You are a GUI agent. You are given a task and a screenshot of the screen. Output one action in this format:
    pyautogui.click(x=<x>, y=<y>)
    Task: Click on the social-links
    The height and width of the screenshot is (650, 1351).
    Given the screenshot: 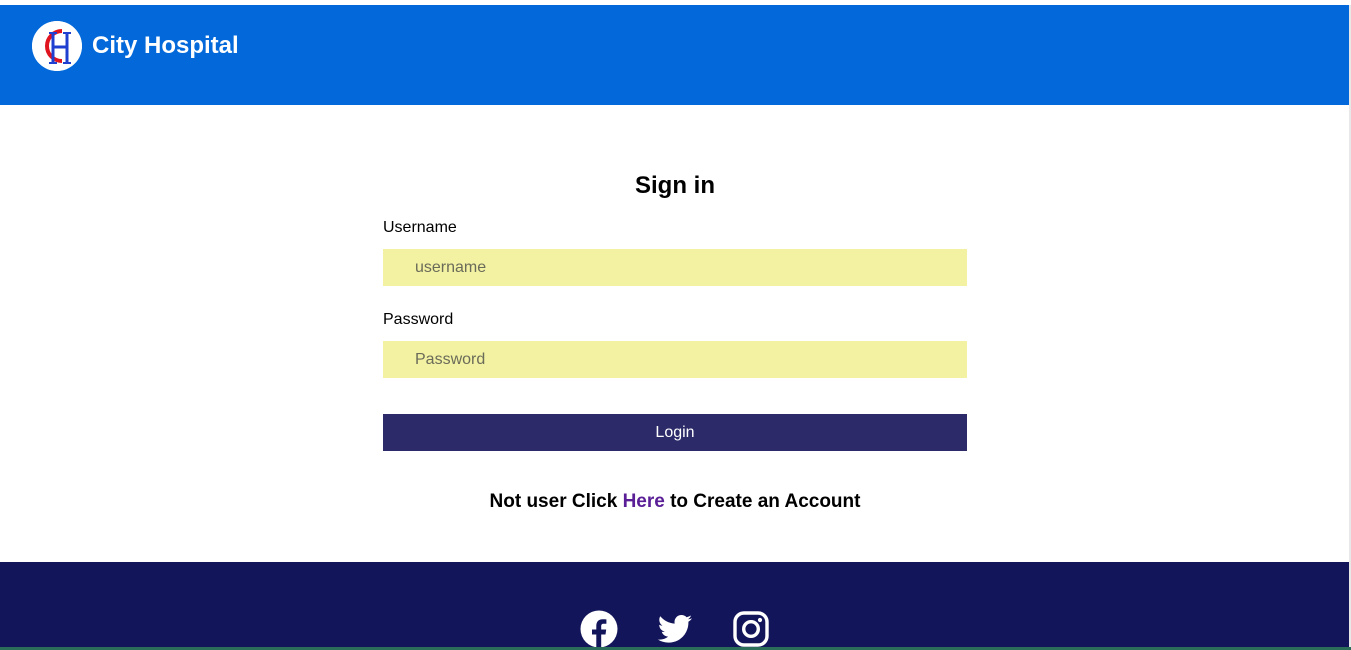 What is the action you would take?
    pyautogui.click(x=674, y=629)
    